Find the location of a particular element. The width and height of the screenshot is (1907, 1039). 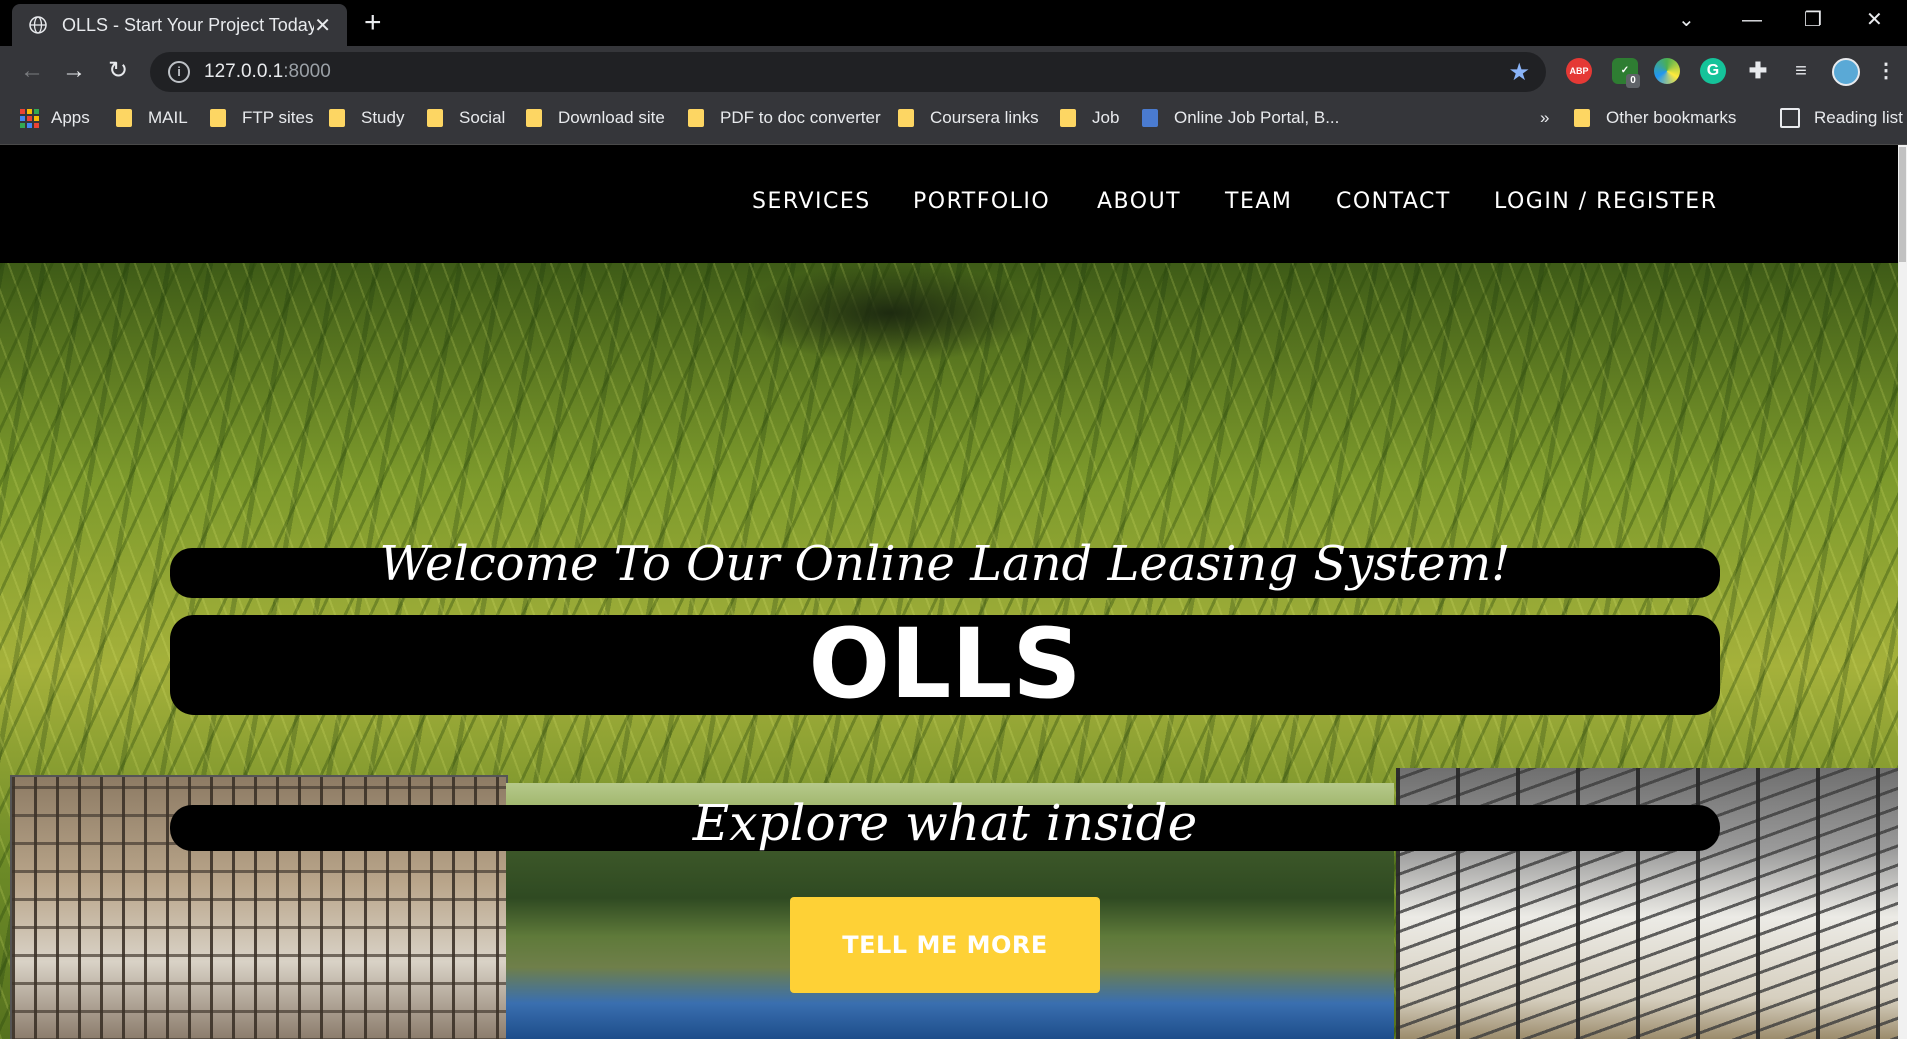

grammarly-icon: G is located at coordinates (1713, 71).